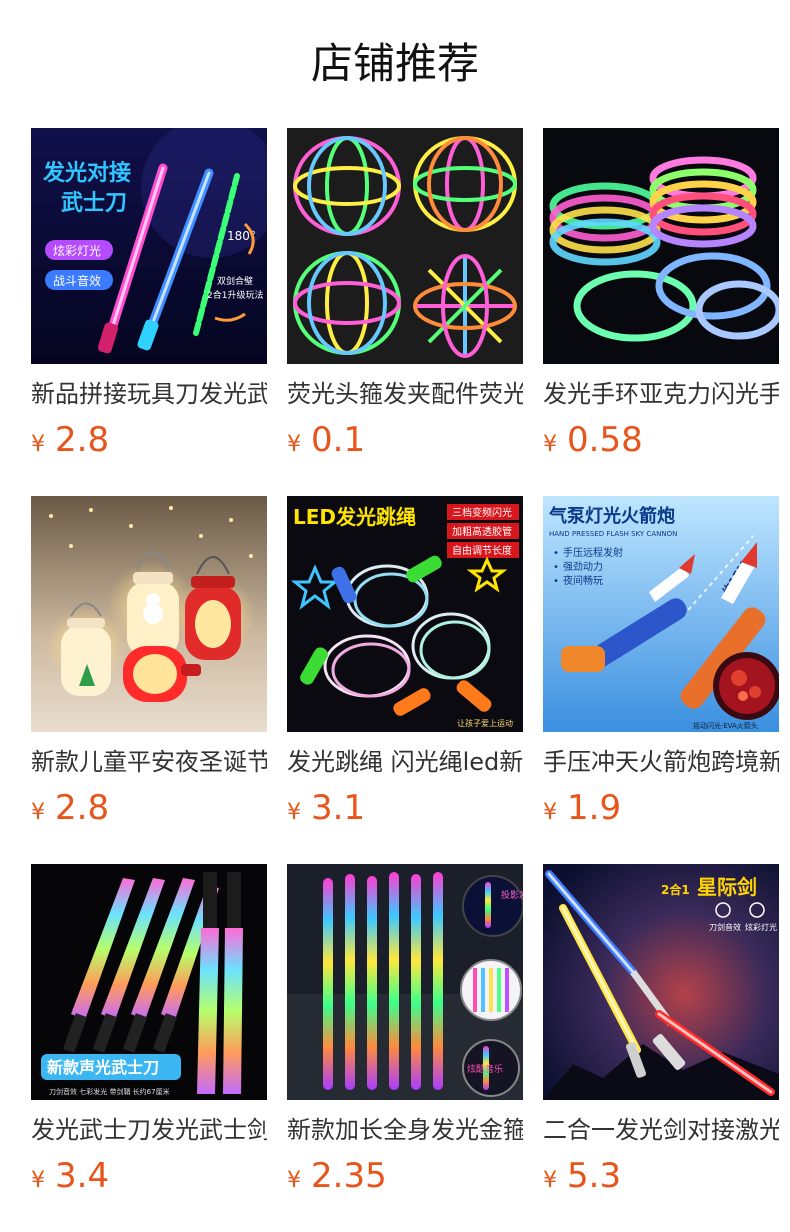 This screenshot has height=1232, width=790. What do you see at coordinates (149, 394) in the screenshot?
I see `product-title: 新品拼接玩具刀发光武士刀` at bounding box center [149, 394].